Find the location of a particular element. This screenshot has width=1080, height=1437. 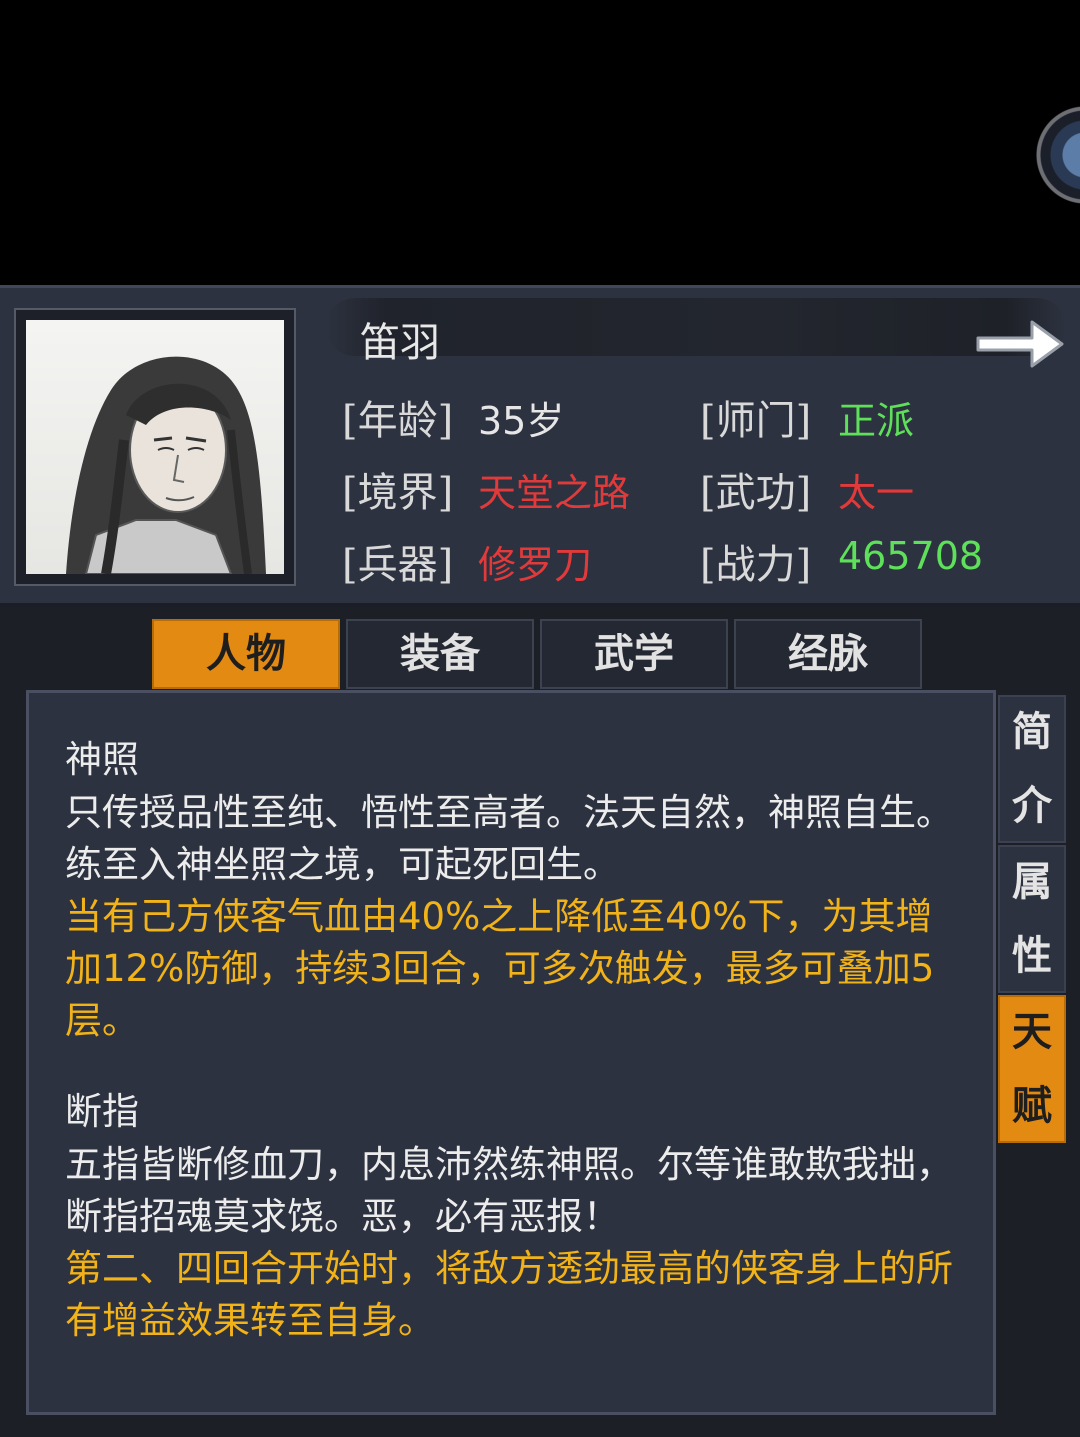

side-tab-char: 属 is located at coordinates (1032, 881).